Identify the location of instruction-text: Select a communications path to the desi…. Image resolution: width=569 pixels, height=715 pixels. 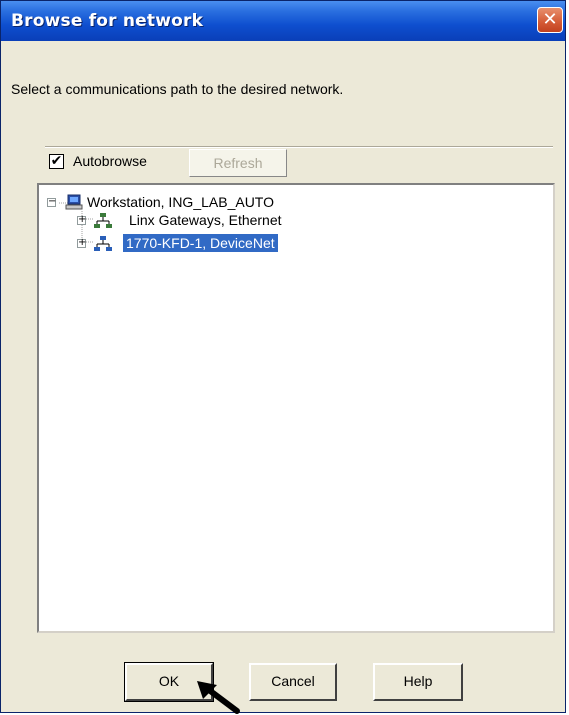
(177, 89).